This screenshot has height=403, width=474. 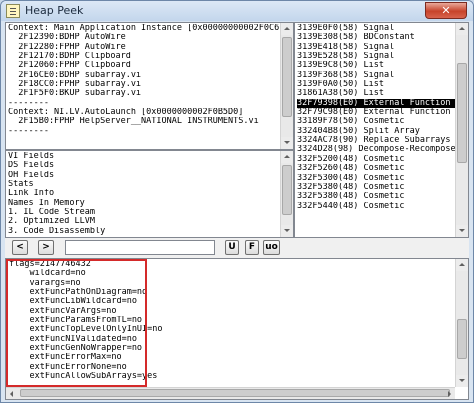 I want to click on detail-line: flags=2147746432, so click(x=237, y=264).